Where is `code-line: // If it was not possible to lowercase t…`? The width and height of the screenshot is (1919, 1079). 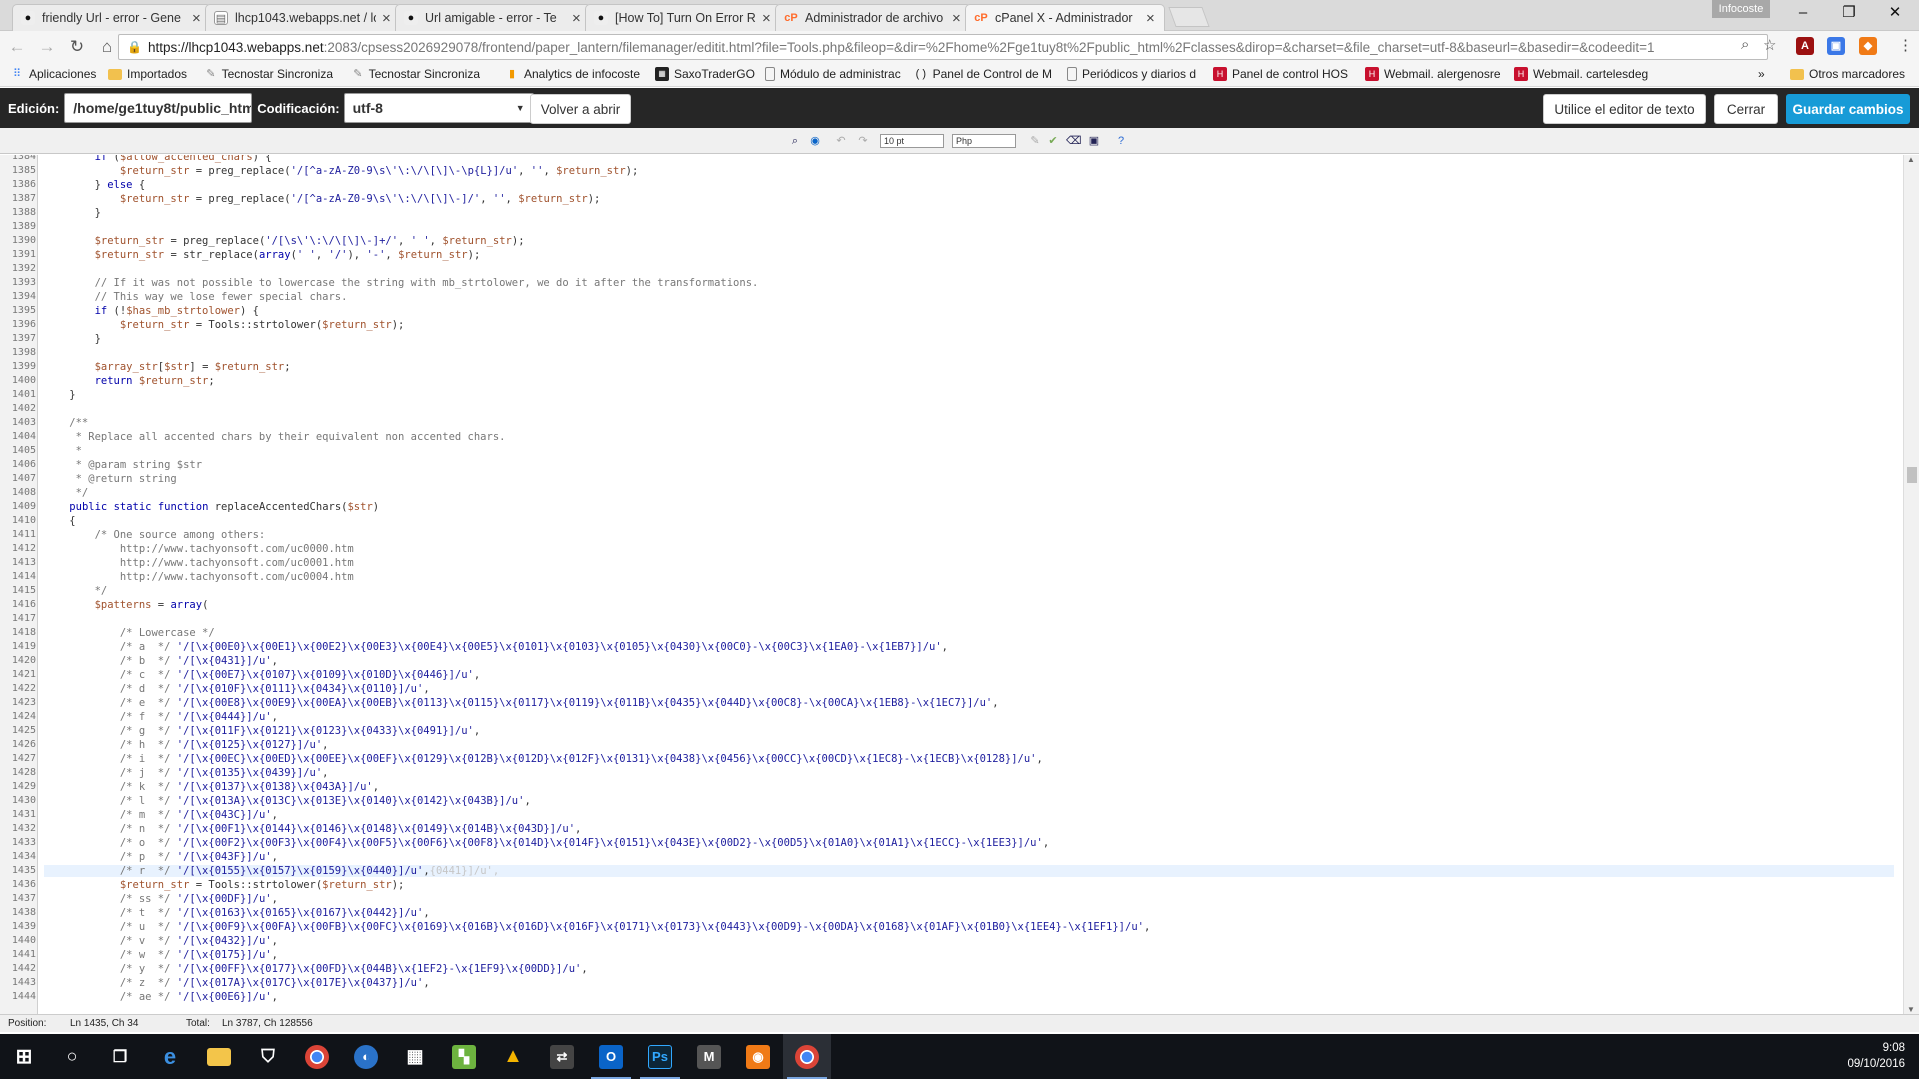 code-line: // If it was not possible to lowercase t… is located at coordinates (401, 283).